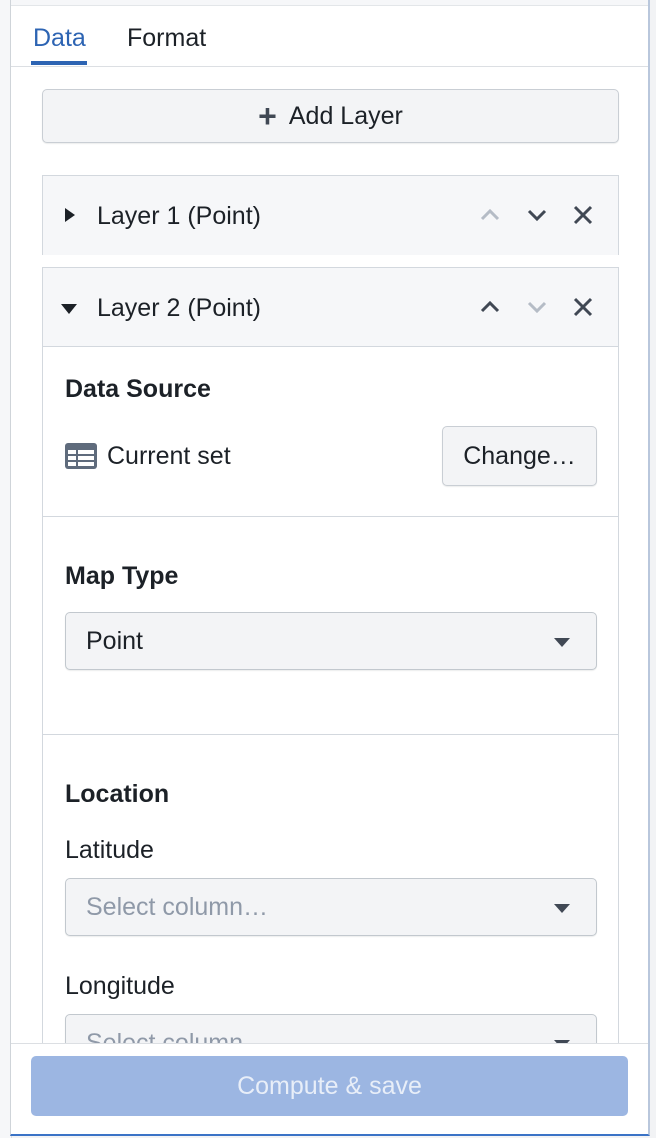  What do you see at coordinates (179, 308) in the screenshot?
I see `layer-title-2: Layer 2 (Point)` at bounding box center [179, 308].